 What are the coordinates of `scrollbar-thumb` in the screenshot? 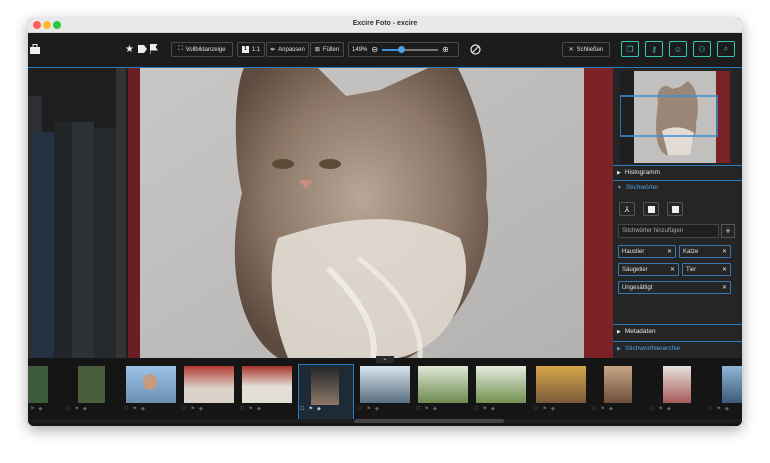 It's located at (429, 421).